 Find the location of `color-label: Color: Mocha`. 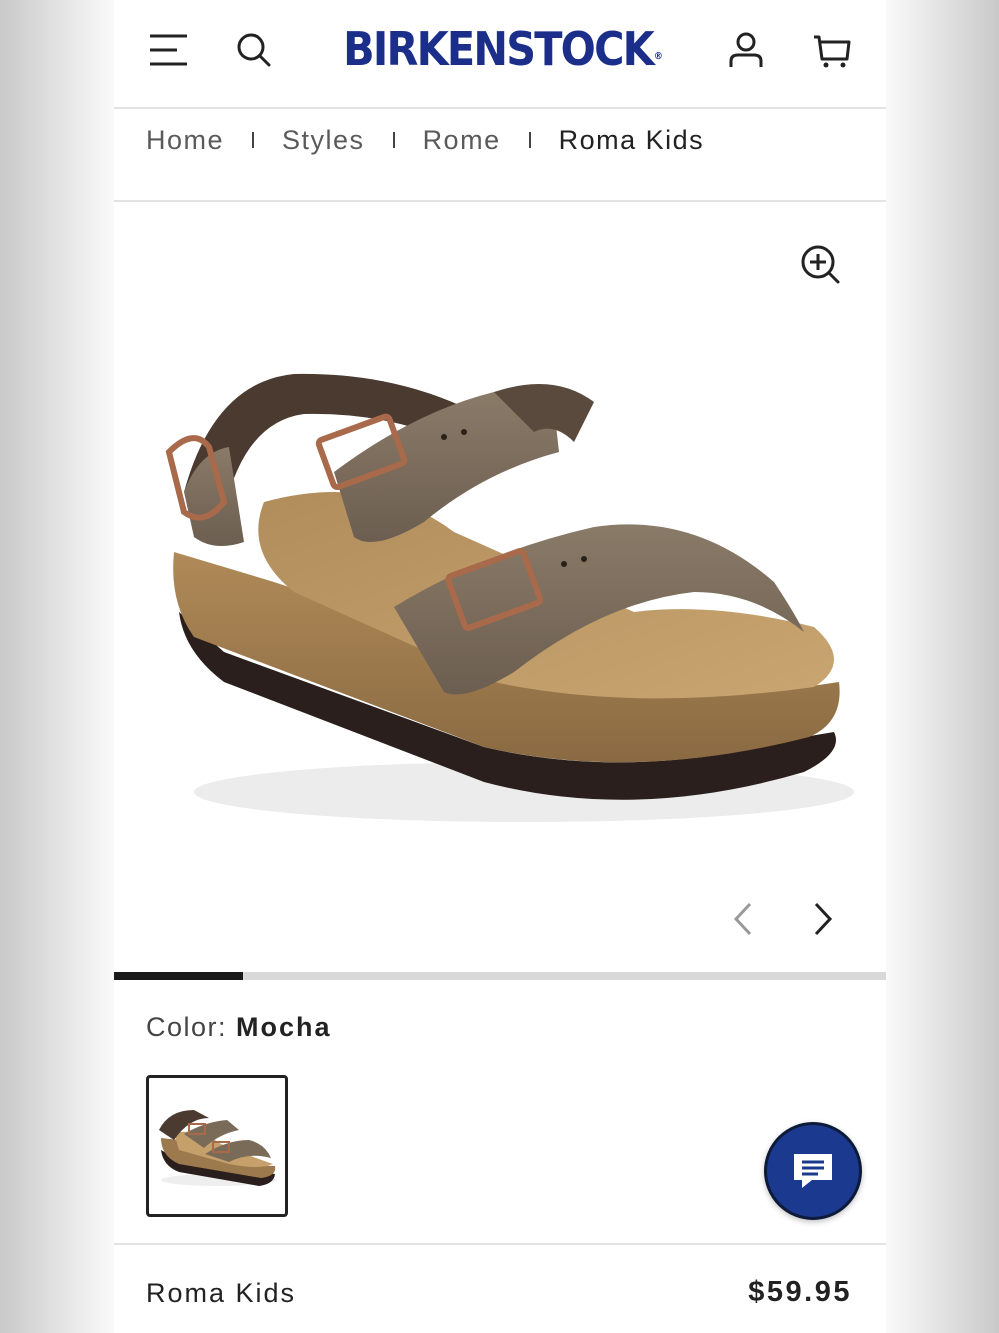

color-label: Color: Mocha is located at coordinates (239, 1027).